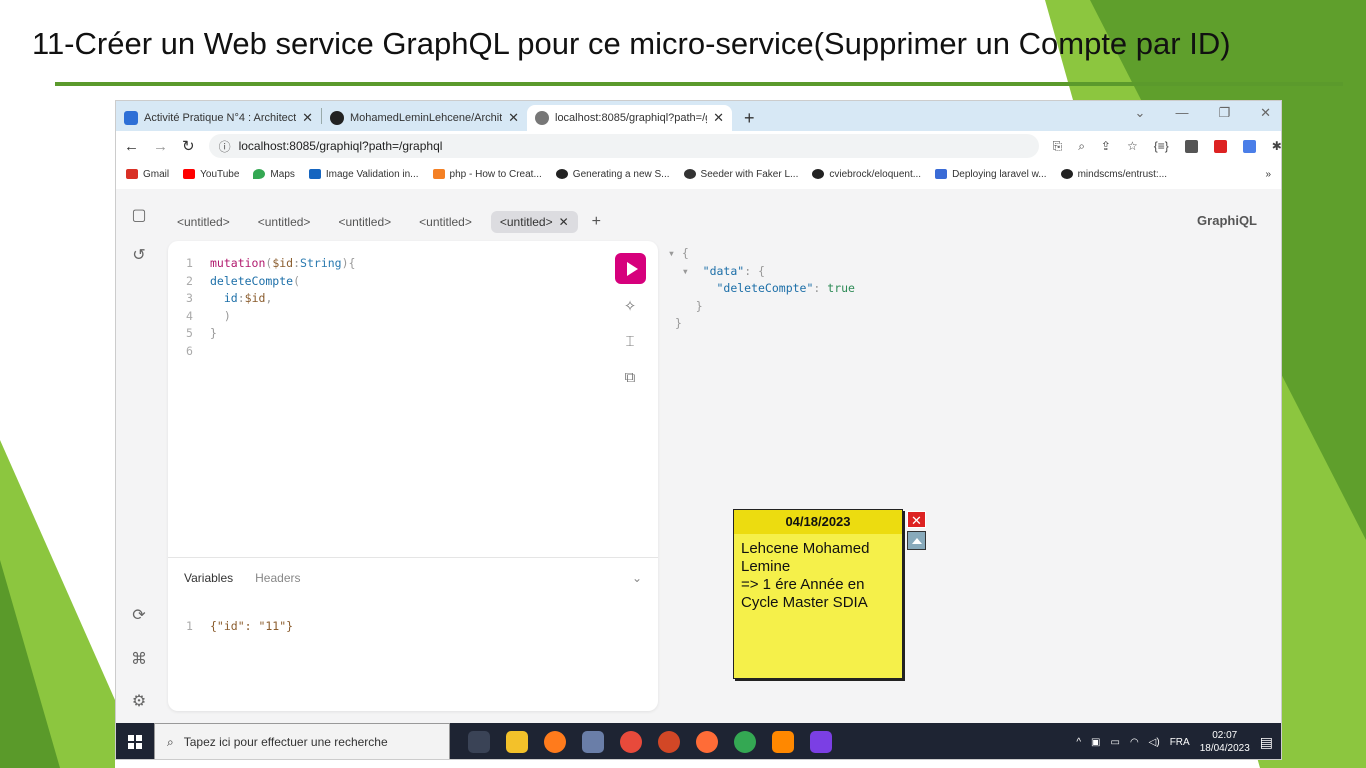  What do you see at coordinates (302, 741) in the screenshot?
I see `taskbar-search-box: ⌕ Tapez ici pour effectuer une recherche` at bounding box center [302, 741].